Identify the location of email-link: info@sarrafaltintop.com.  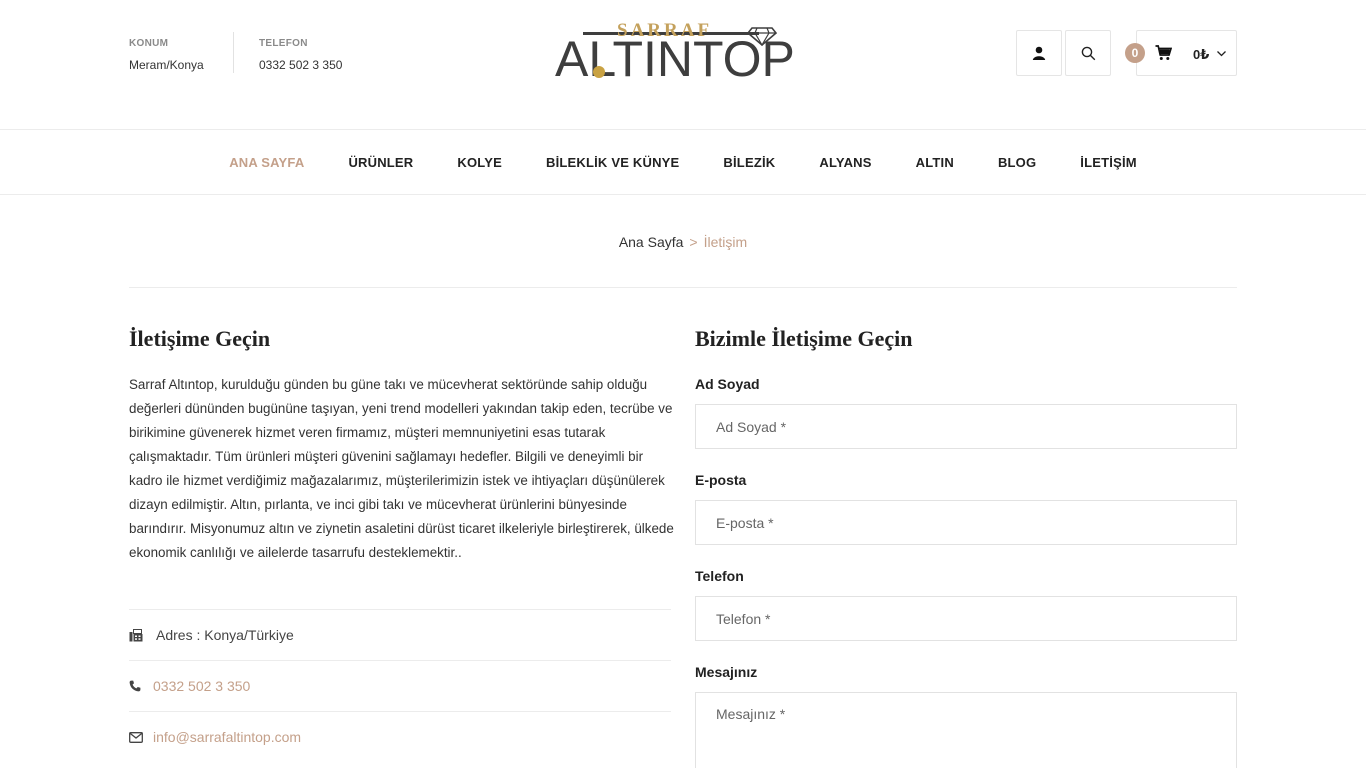
(227, 737).